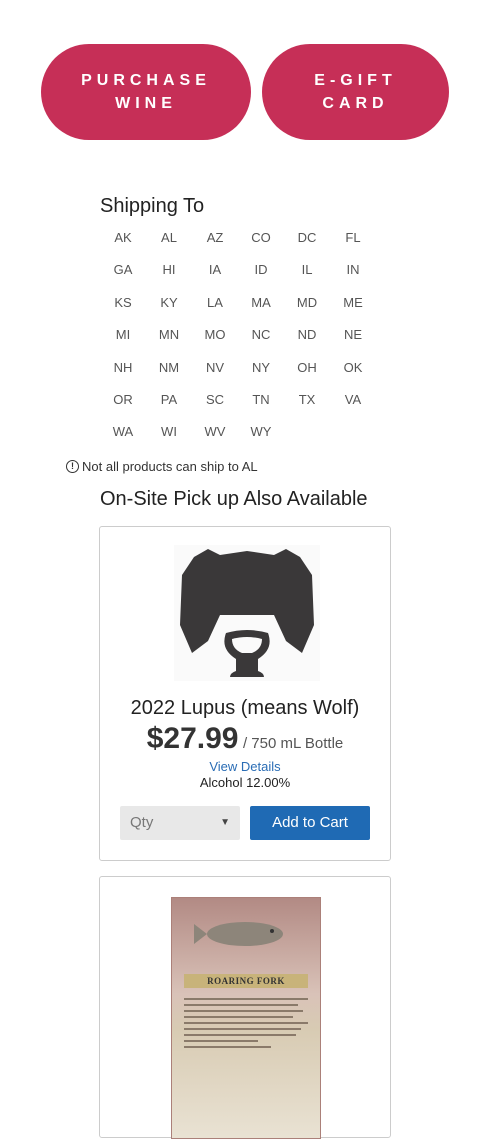 The width and height of the screenshot is (490, 1139). I want to click on shipping-notice: ! Not all products can ship to AL, so click(162, 466).